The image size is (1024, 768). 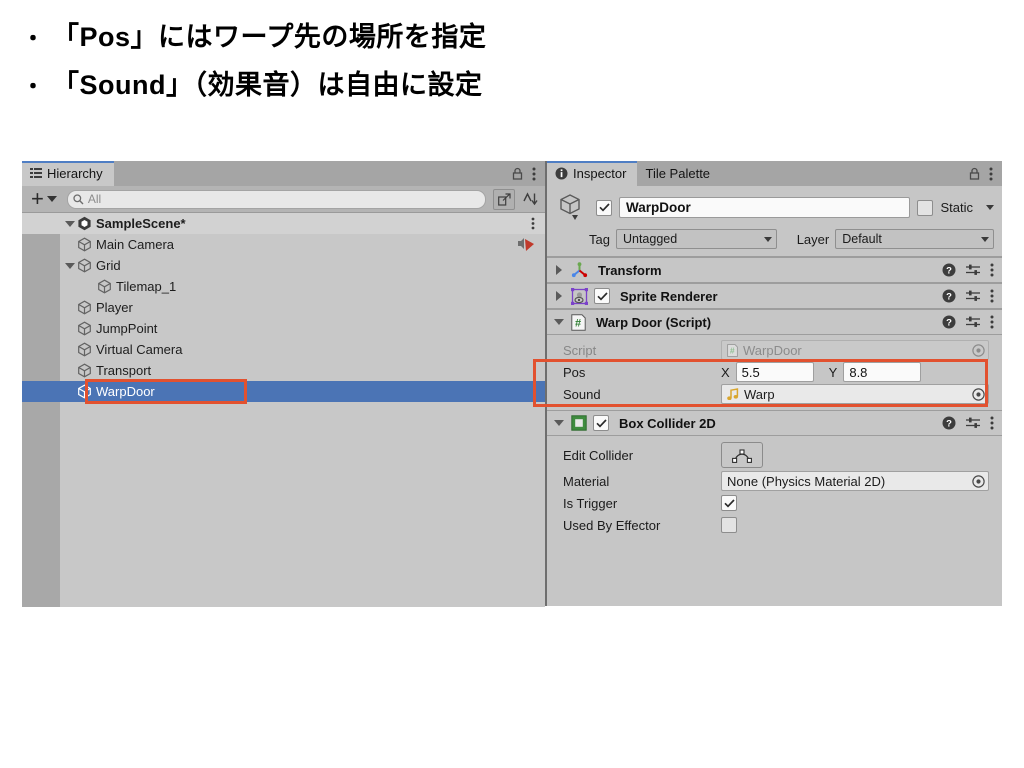 I want to click on hierarchy-scene-row: SampleScene*, so click(x=283, y=223).